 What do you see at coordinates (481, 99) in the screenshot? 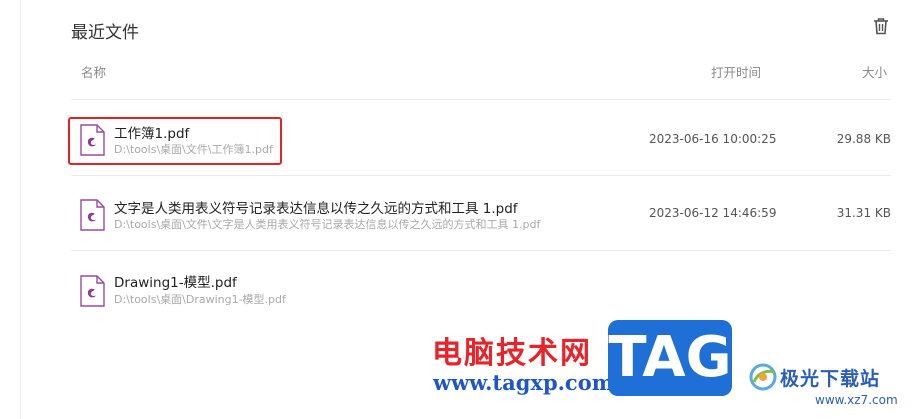
I see `header-divider` at bounding box center [481, 99].